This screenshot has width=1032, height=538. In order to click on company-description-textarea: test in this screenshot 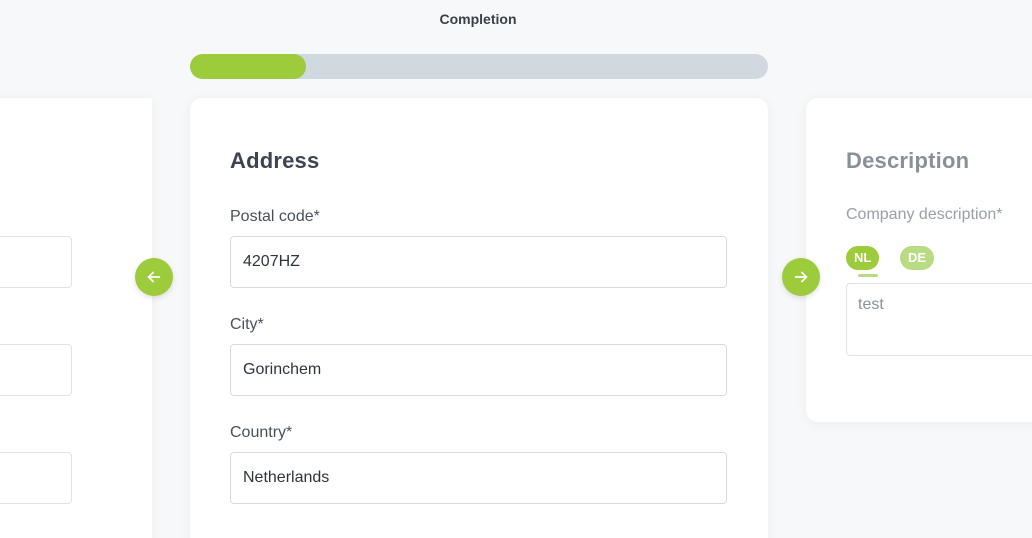, I will do `click(939, 319)`.